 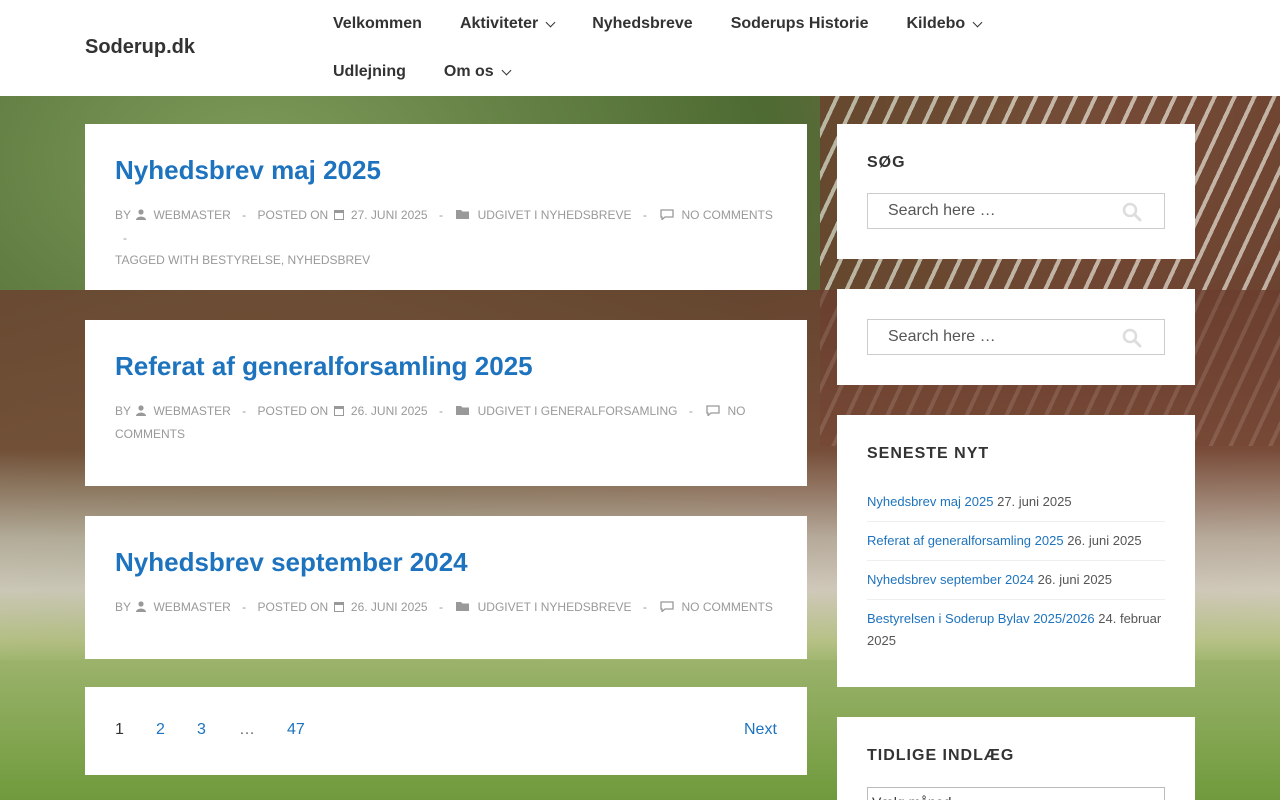 I want to click on nav-item-udlejning: Udlejning, so click(x=369, y=72).